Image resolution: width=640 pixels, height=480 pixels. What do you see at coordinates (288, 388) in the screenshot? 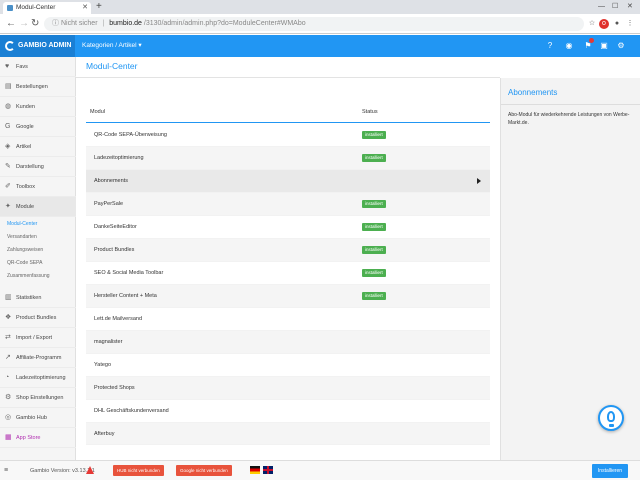
I see `table-row: Protected Shops` at bounding box center [288, 388].